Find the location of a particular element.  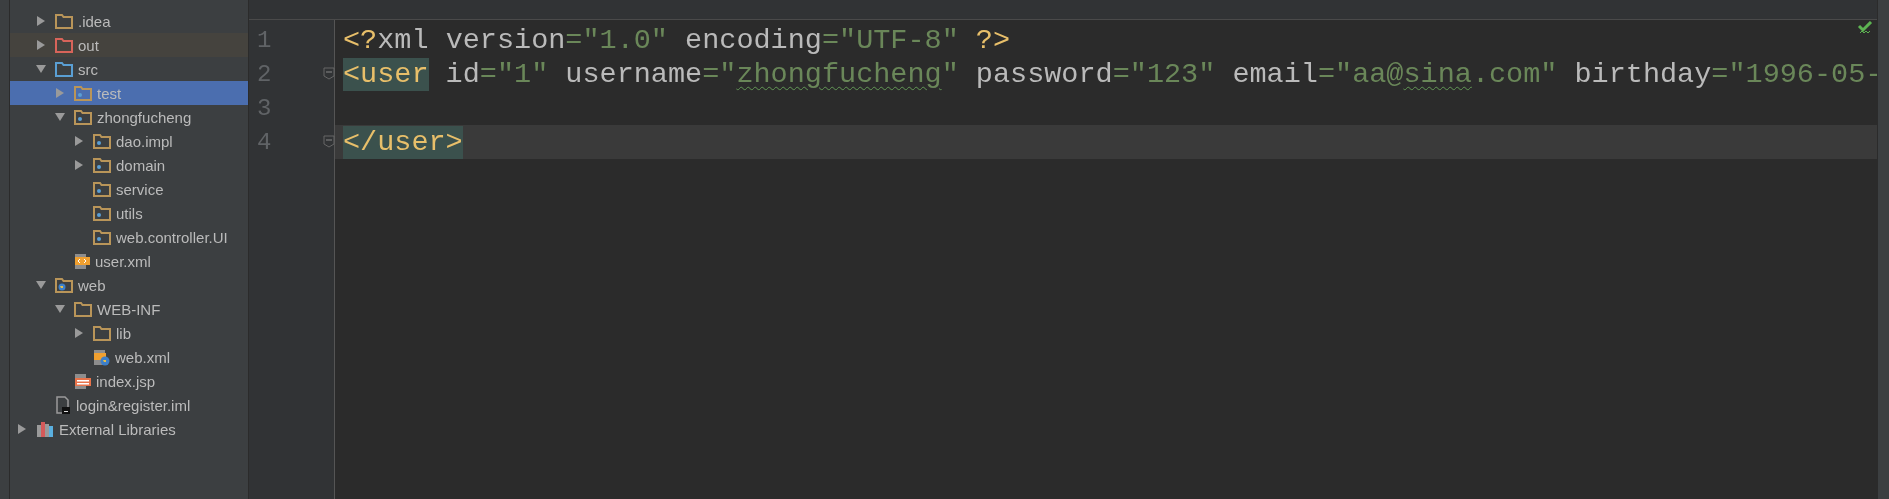

tree-row: service is located at coordinates (129, 189).